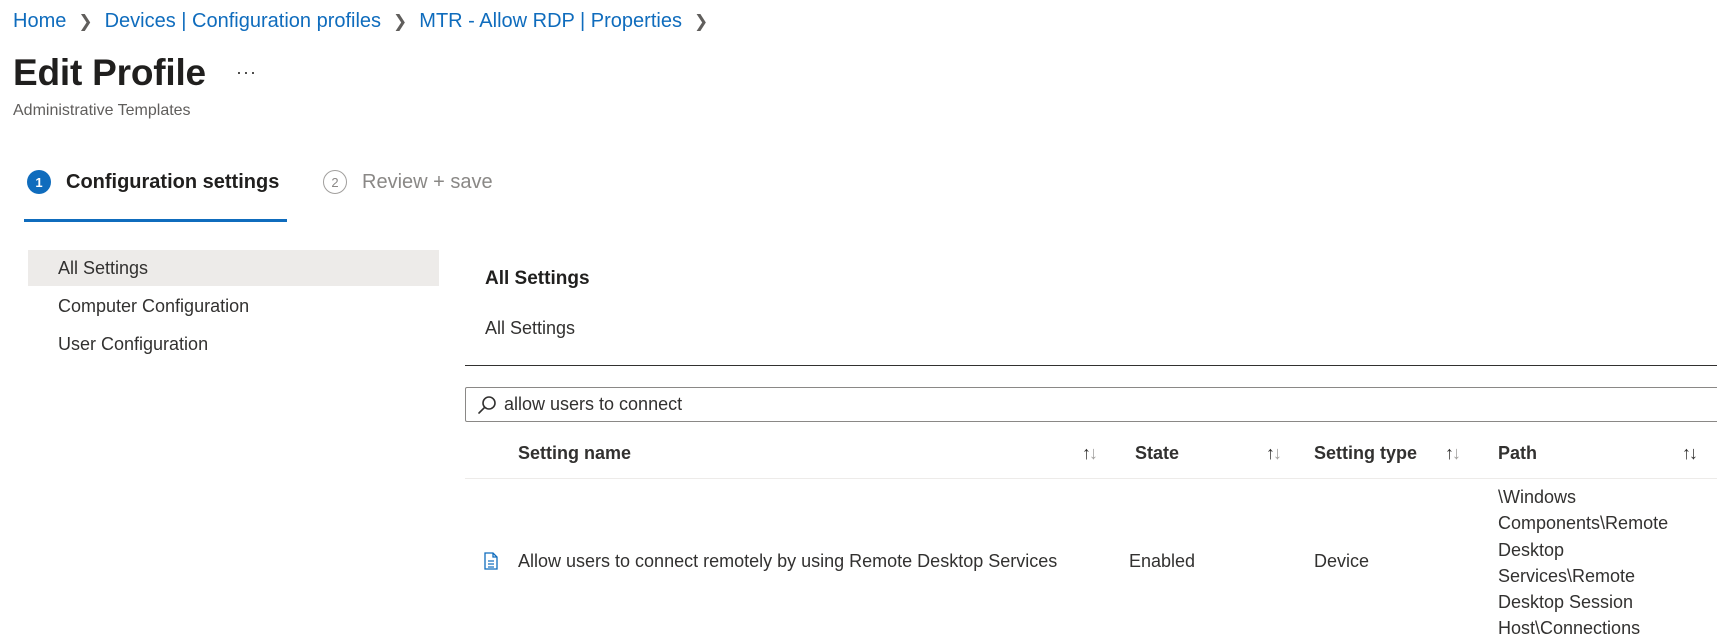  What do you see at coordinates (593, 404) in the screenshot?
I see `search-input-value: allow users to connect` at bounding box center [593, 404].